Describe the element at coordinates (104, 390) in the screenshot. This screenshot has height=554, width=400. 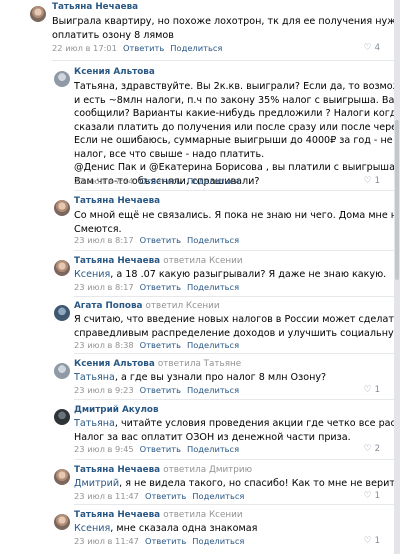
I see `comment-date: 23 июл в 9:23` at that location.